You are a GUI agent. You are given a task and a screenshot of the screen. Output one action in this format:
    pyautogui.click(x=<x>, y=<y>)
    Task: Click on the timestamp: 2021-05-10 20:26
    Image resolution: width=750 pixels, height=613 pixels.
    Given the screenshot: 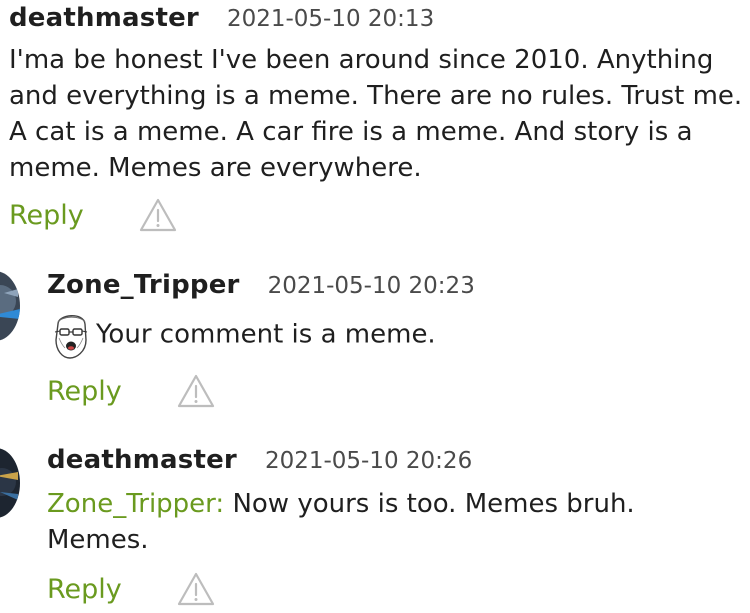 What is the action you would take?
    pyautogui.click(x=368, y=461)
    